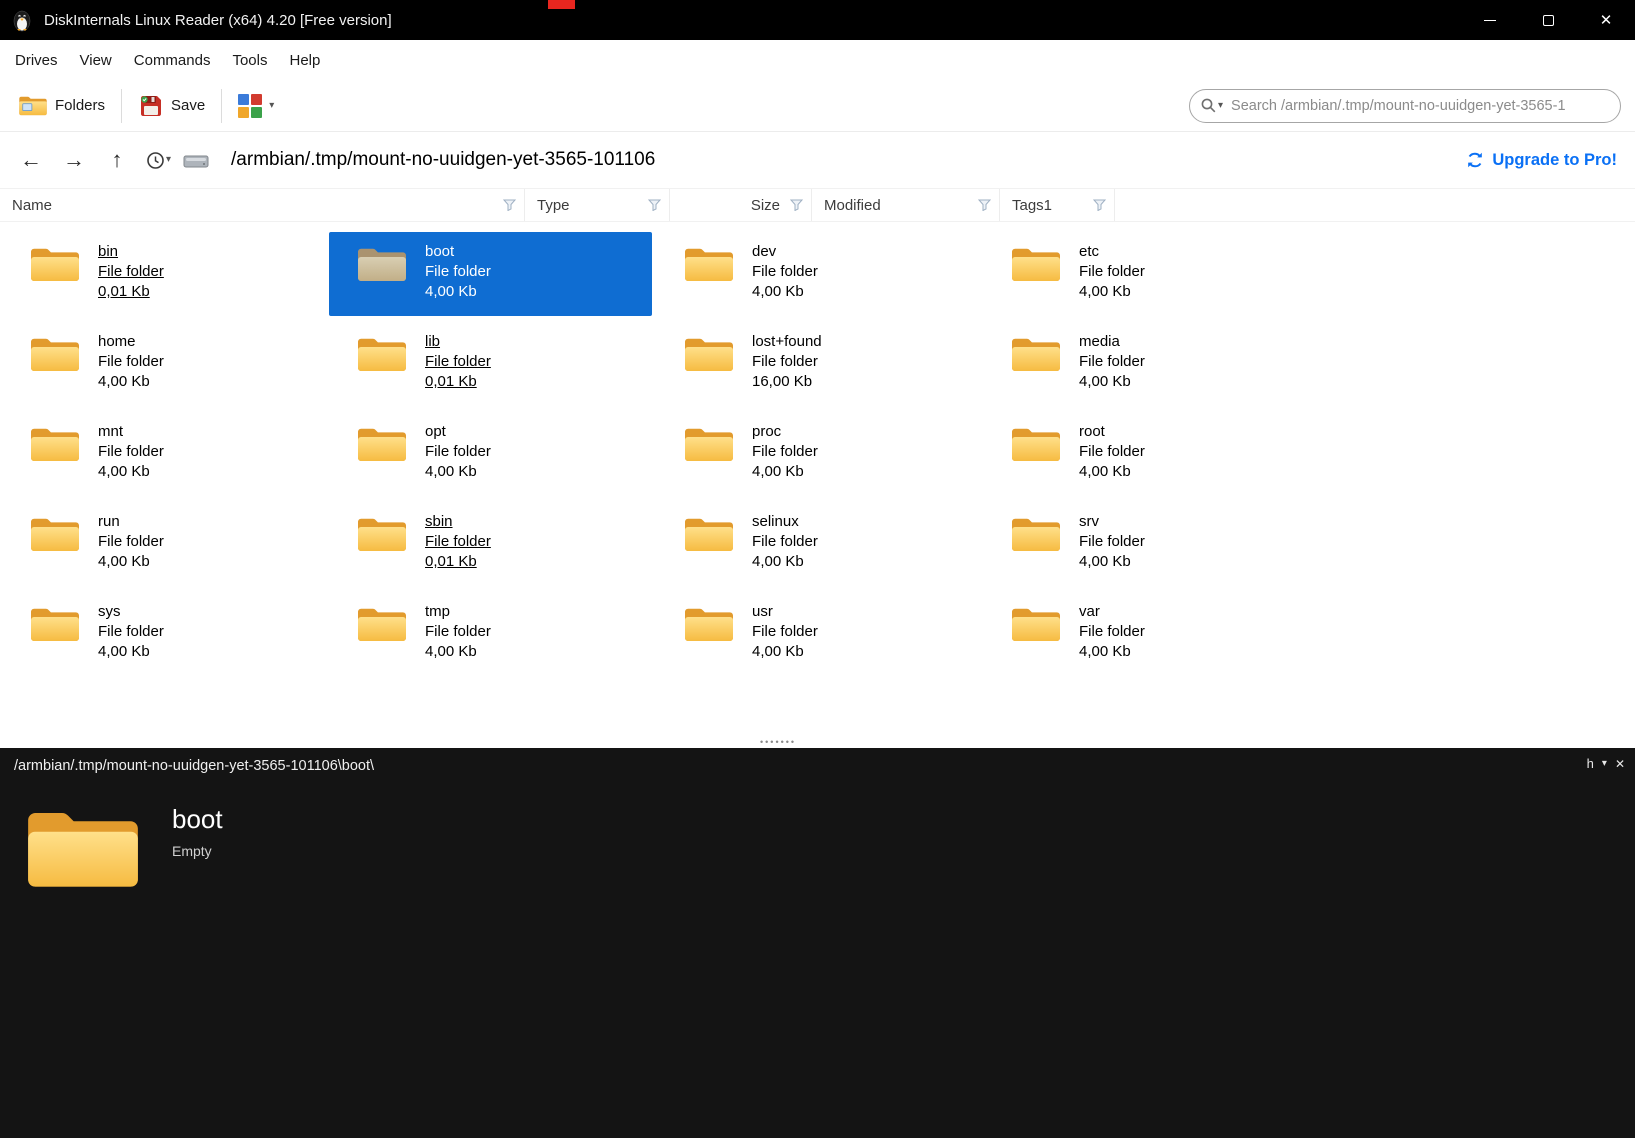 The width and height of the screenshot is (1635, 1138). Describe the element at coordinates (158, 160) in the screenshot. I see `history-button: ▾` at that location.